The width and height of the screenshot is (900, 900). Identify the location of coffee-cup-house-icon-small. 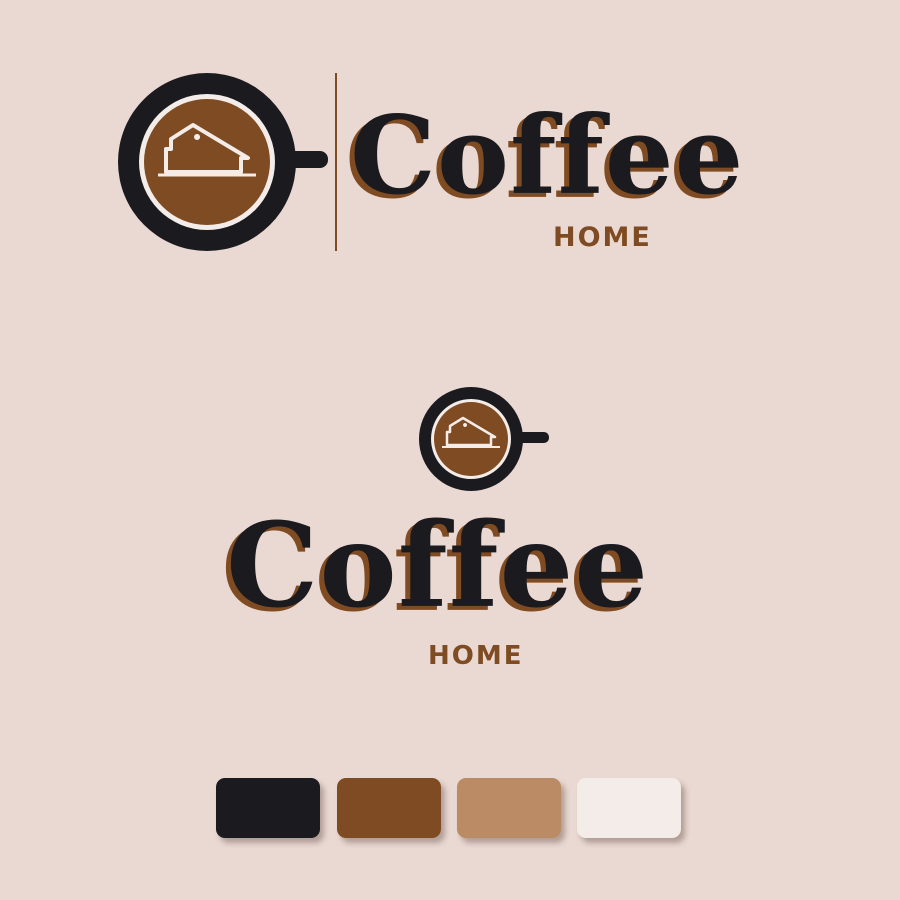
(484, 439).